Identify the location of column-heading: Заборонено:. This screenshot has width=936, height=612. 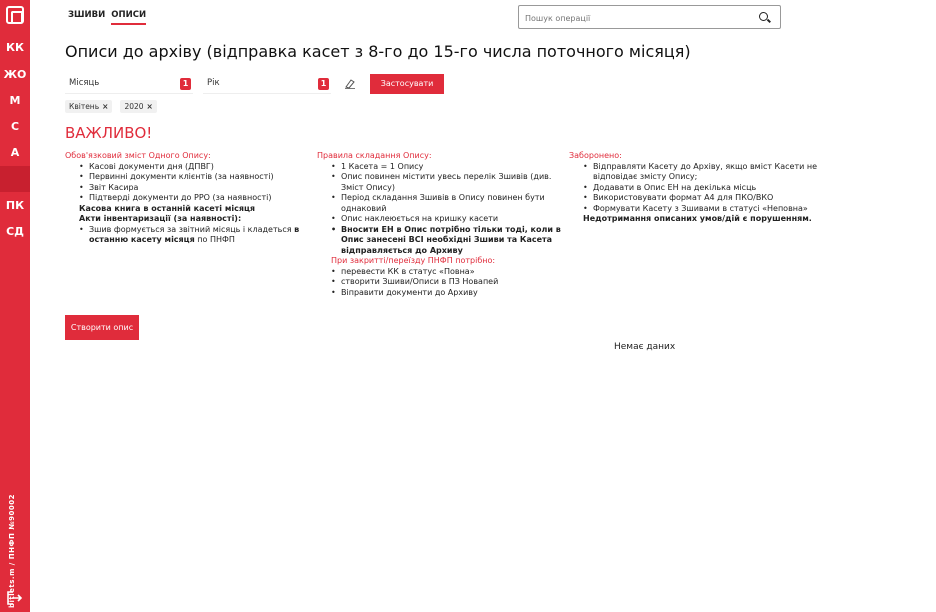
(595, 155).